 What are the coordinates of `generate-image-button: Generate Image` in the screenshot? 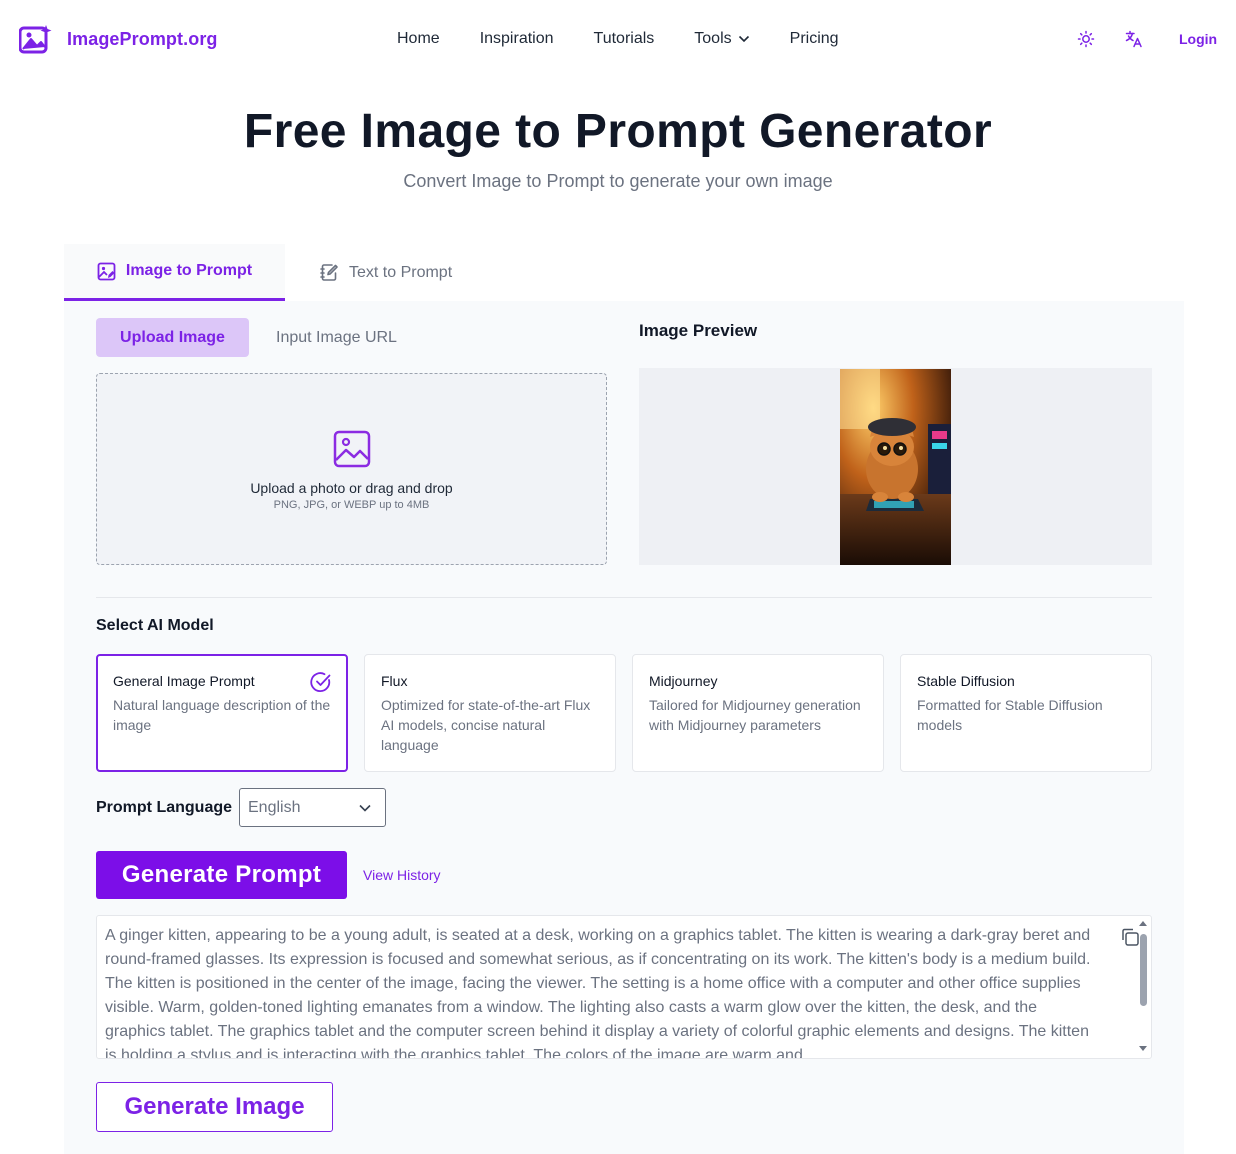 It's located at (214, 1107).